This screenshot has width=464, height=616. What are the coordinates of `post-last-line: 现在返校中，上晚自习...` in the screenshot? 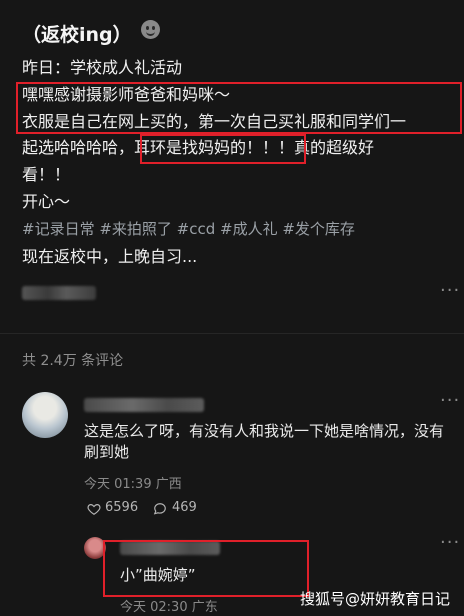 It's located at (110, 256).